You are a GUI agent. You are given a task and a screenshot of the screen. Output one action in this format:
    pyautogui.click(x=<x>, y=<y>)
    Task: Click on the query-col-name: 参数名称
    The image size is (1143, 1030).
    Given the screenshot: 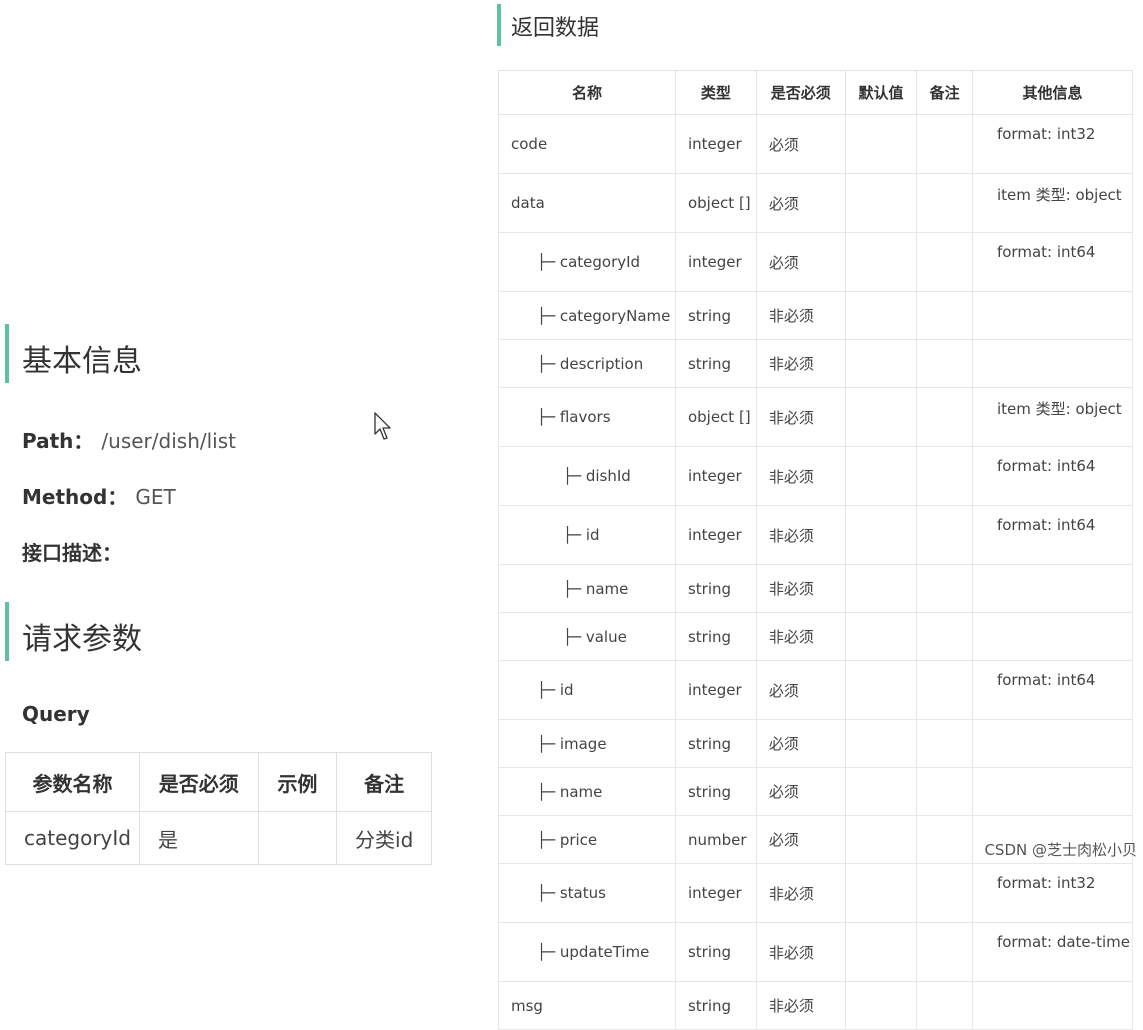 What is the action you would take?
    pyautogui.click(x=72, y=782)
    